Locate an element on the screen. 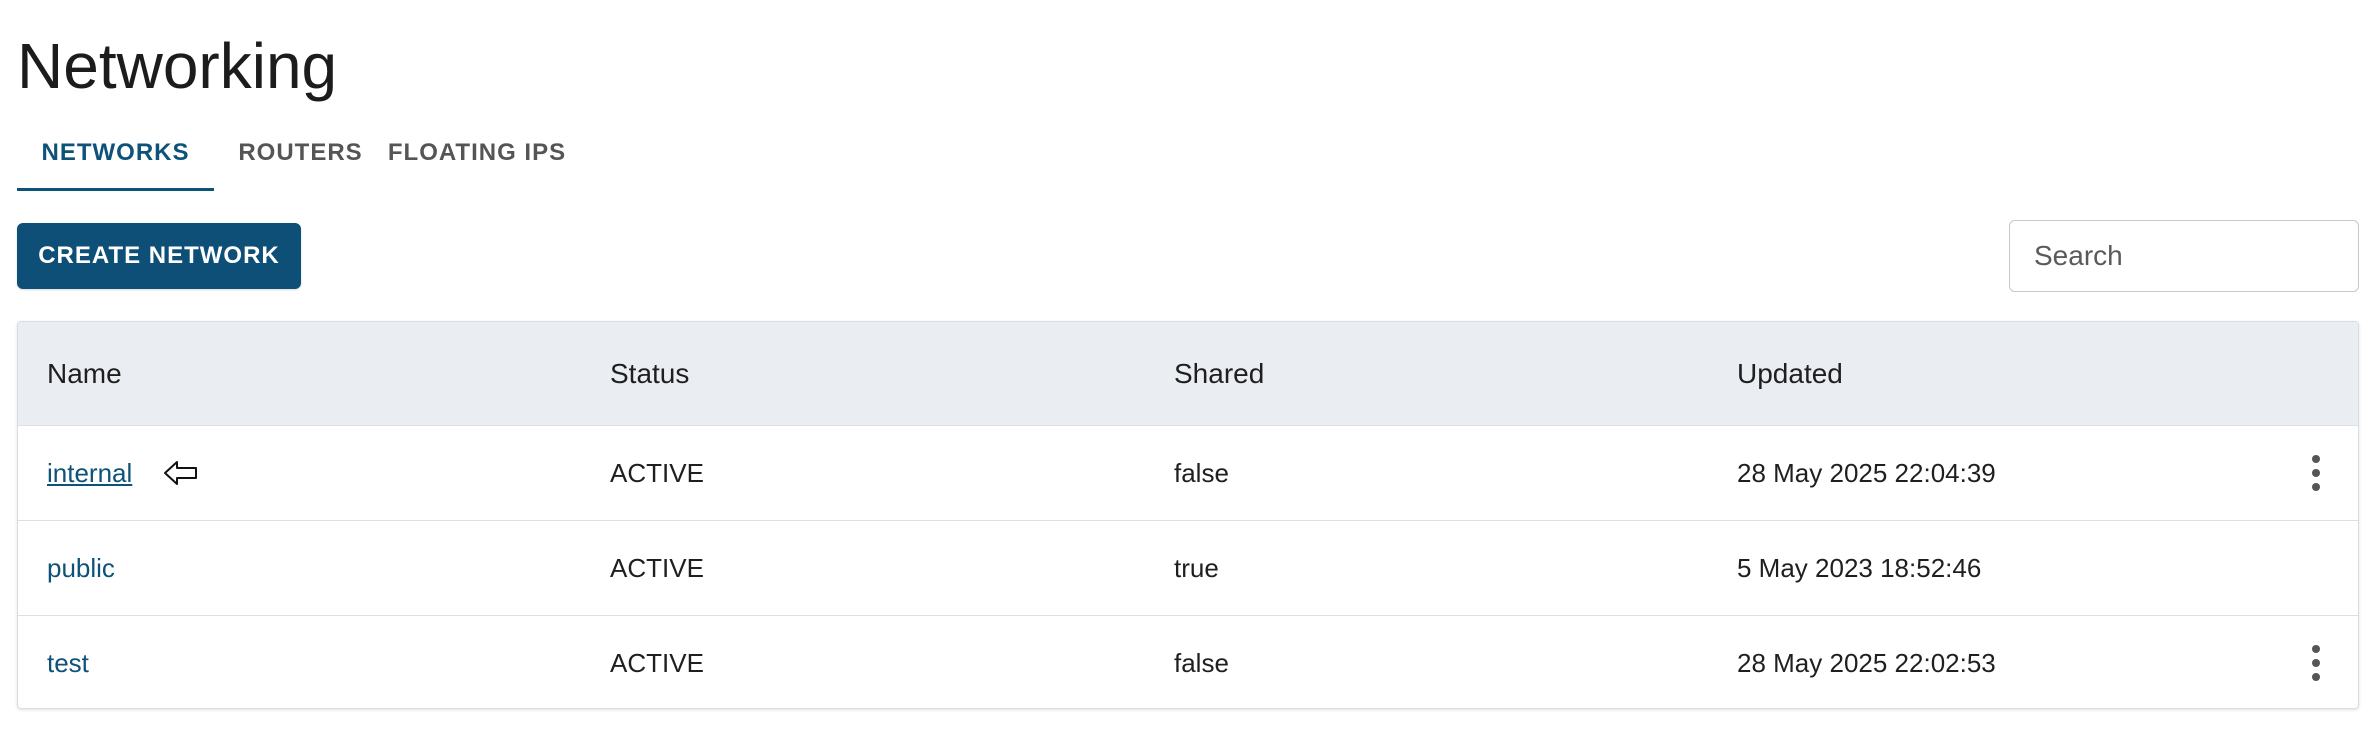 The height and width of the screenshot is (750, 2378). column-header-updated: Updated is located at coordinates (1790, 373).